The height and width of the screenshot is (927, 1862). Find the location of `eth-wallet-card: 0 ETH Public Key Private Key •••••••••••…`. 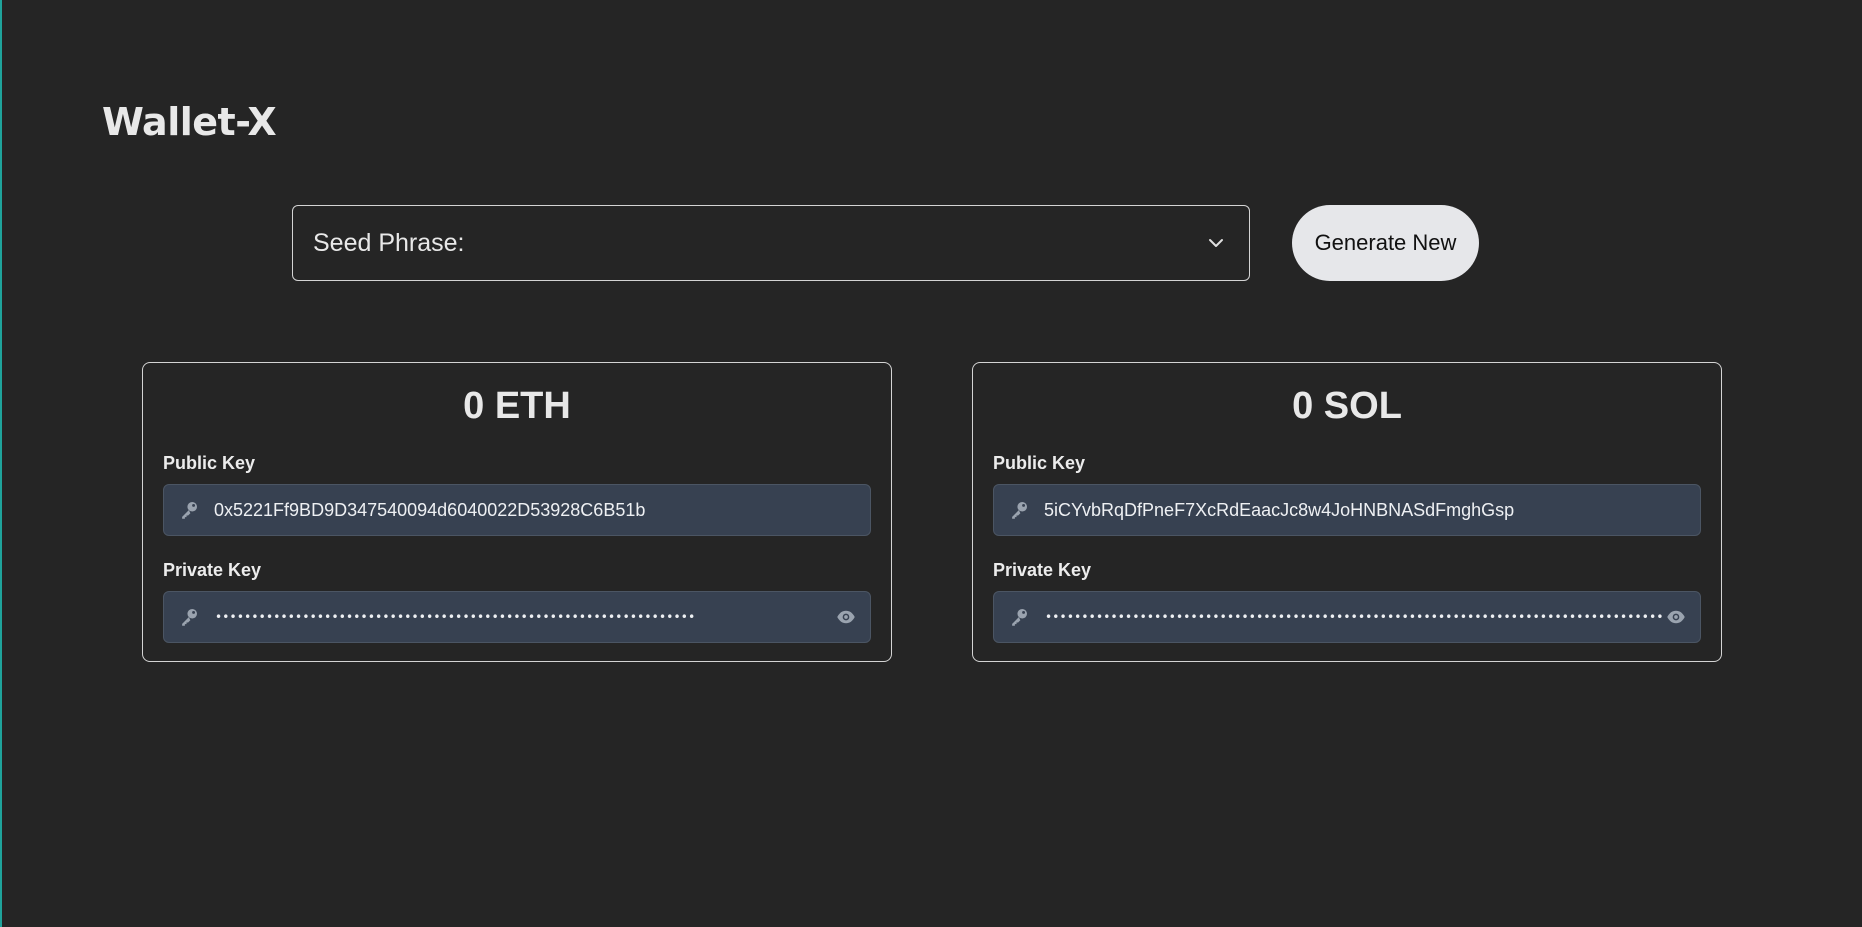

eth-wallet-card: 0 ETH Public Key Private Key •••••••••••… is located at coordinates (517, 512).